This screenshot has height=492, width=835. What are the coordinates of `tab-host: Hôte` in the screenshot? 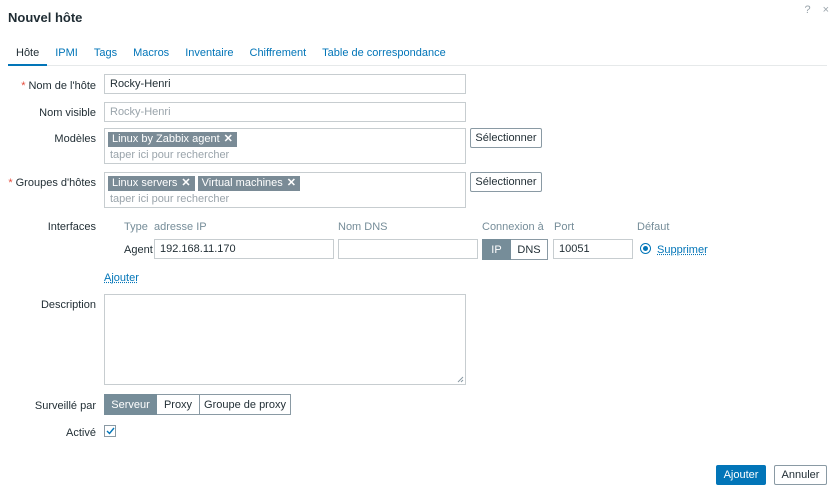 It's located at (28, 55).